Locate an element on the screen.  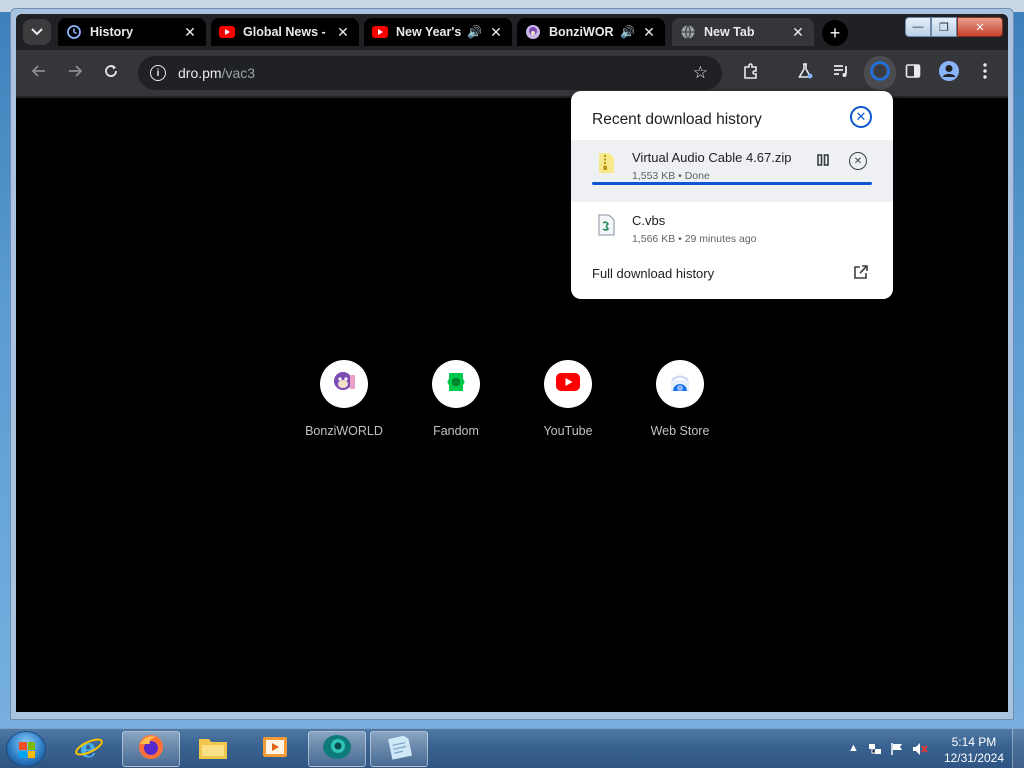
media-player-icon is located at coordinates (275, 749).